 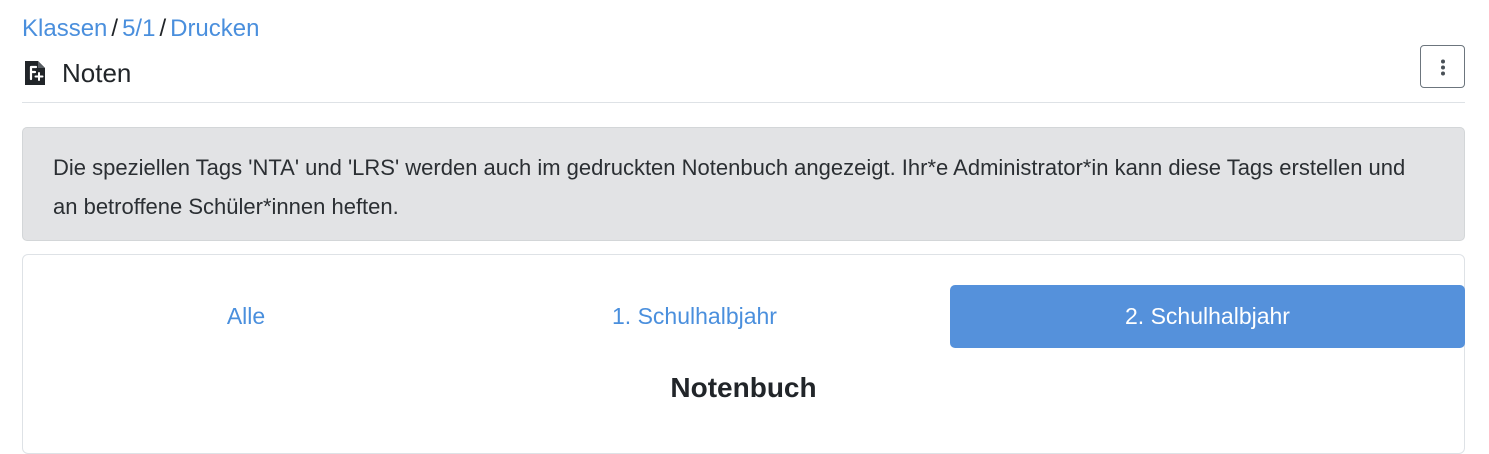 I want to click on breadcrumb-link-klassen: Klassen, so click(x=64, y=28).